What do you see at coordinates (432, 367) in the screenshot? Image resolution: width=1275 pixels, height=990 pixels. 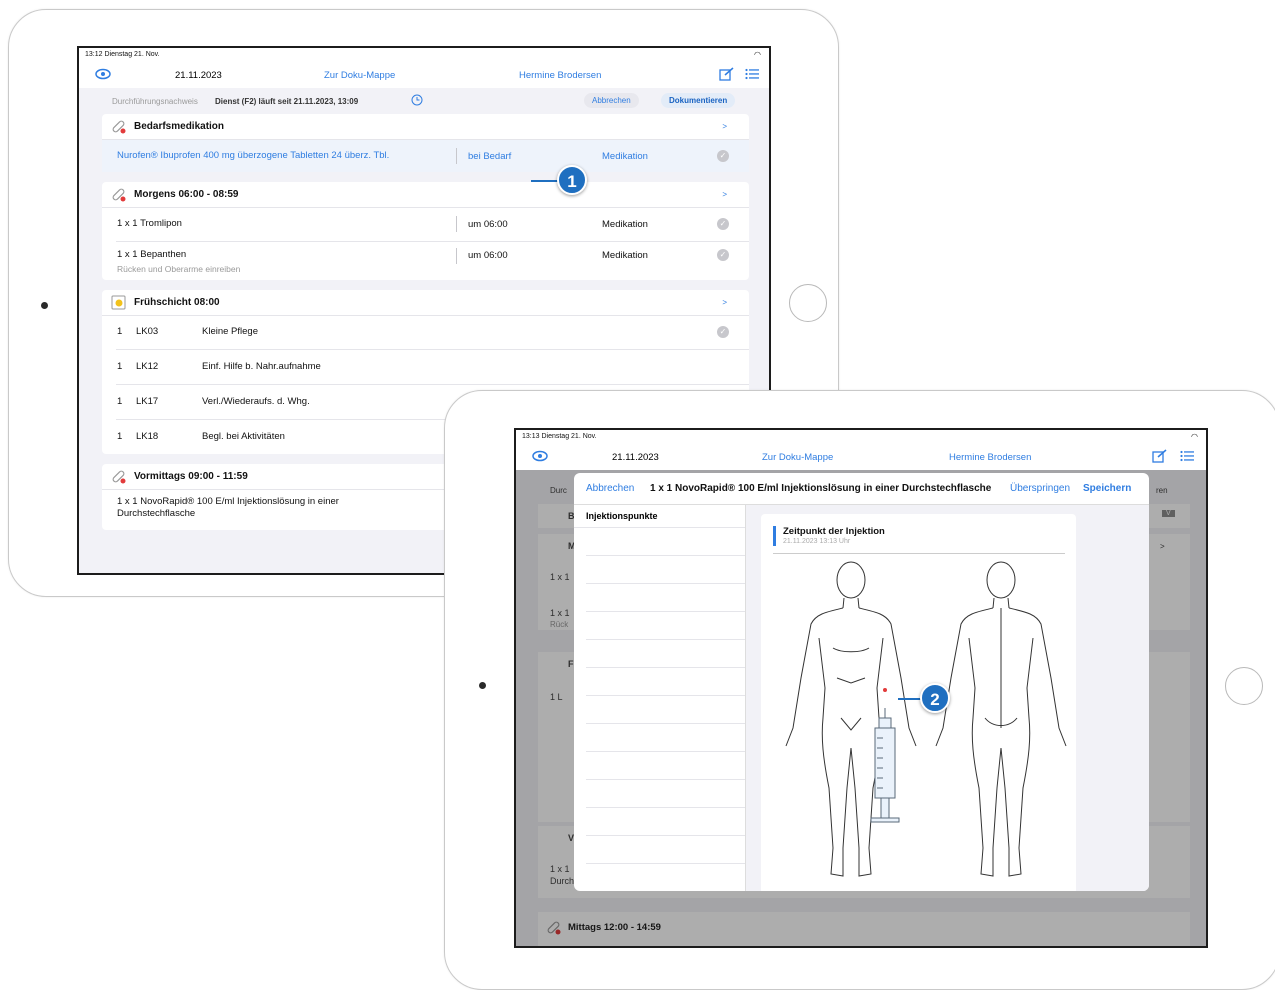 I see `service-row: 1 LK12 Einf. Hilfe b. Nahr.aufnahme` at bounding box center [432, 367].